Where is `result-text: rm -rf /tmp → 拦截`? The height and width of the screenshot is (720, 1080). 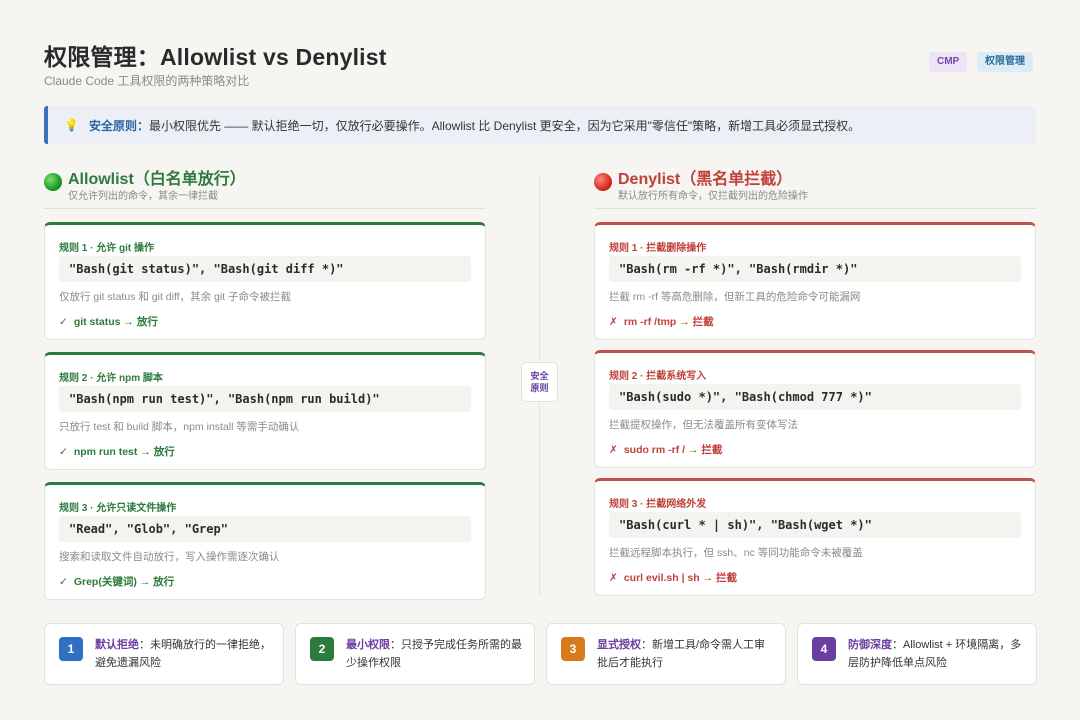
result-text: rm -rf /tmp → 拦截 is located at coordinates (668, 322).